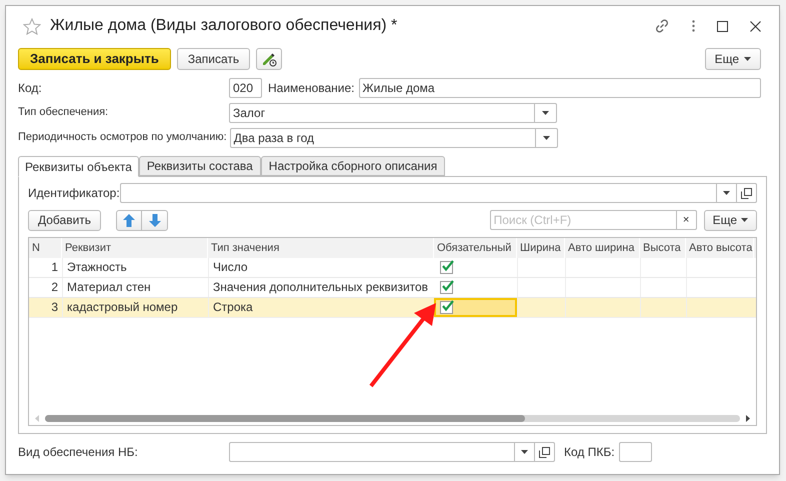  Describe the element at coordinates (353, 166) in the screenshot. I see `tab: Настройка сборного описания` at that location.